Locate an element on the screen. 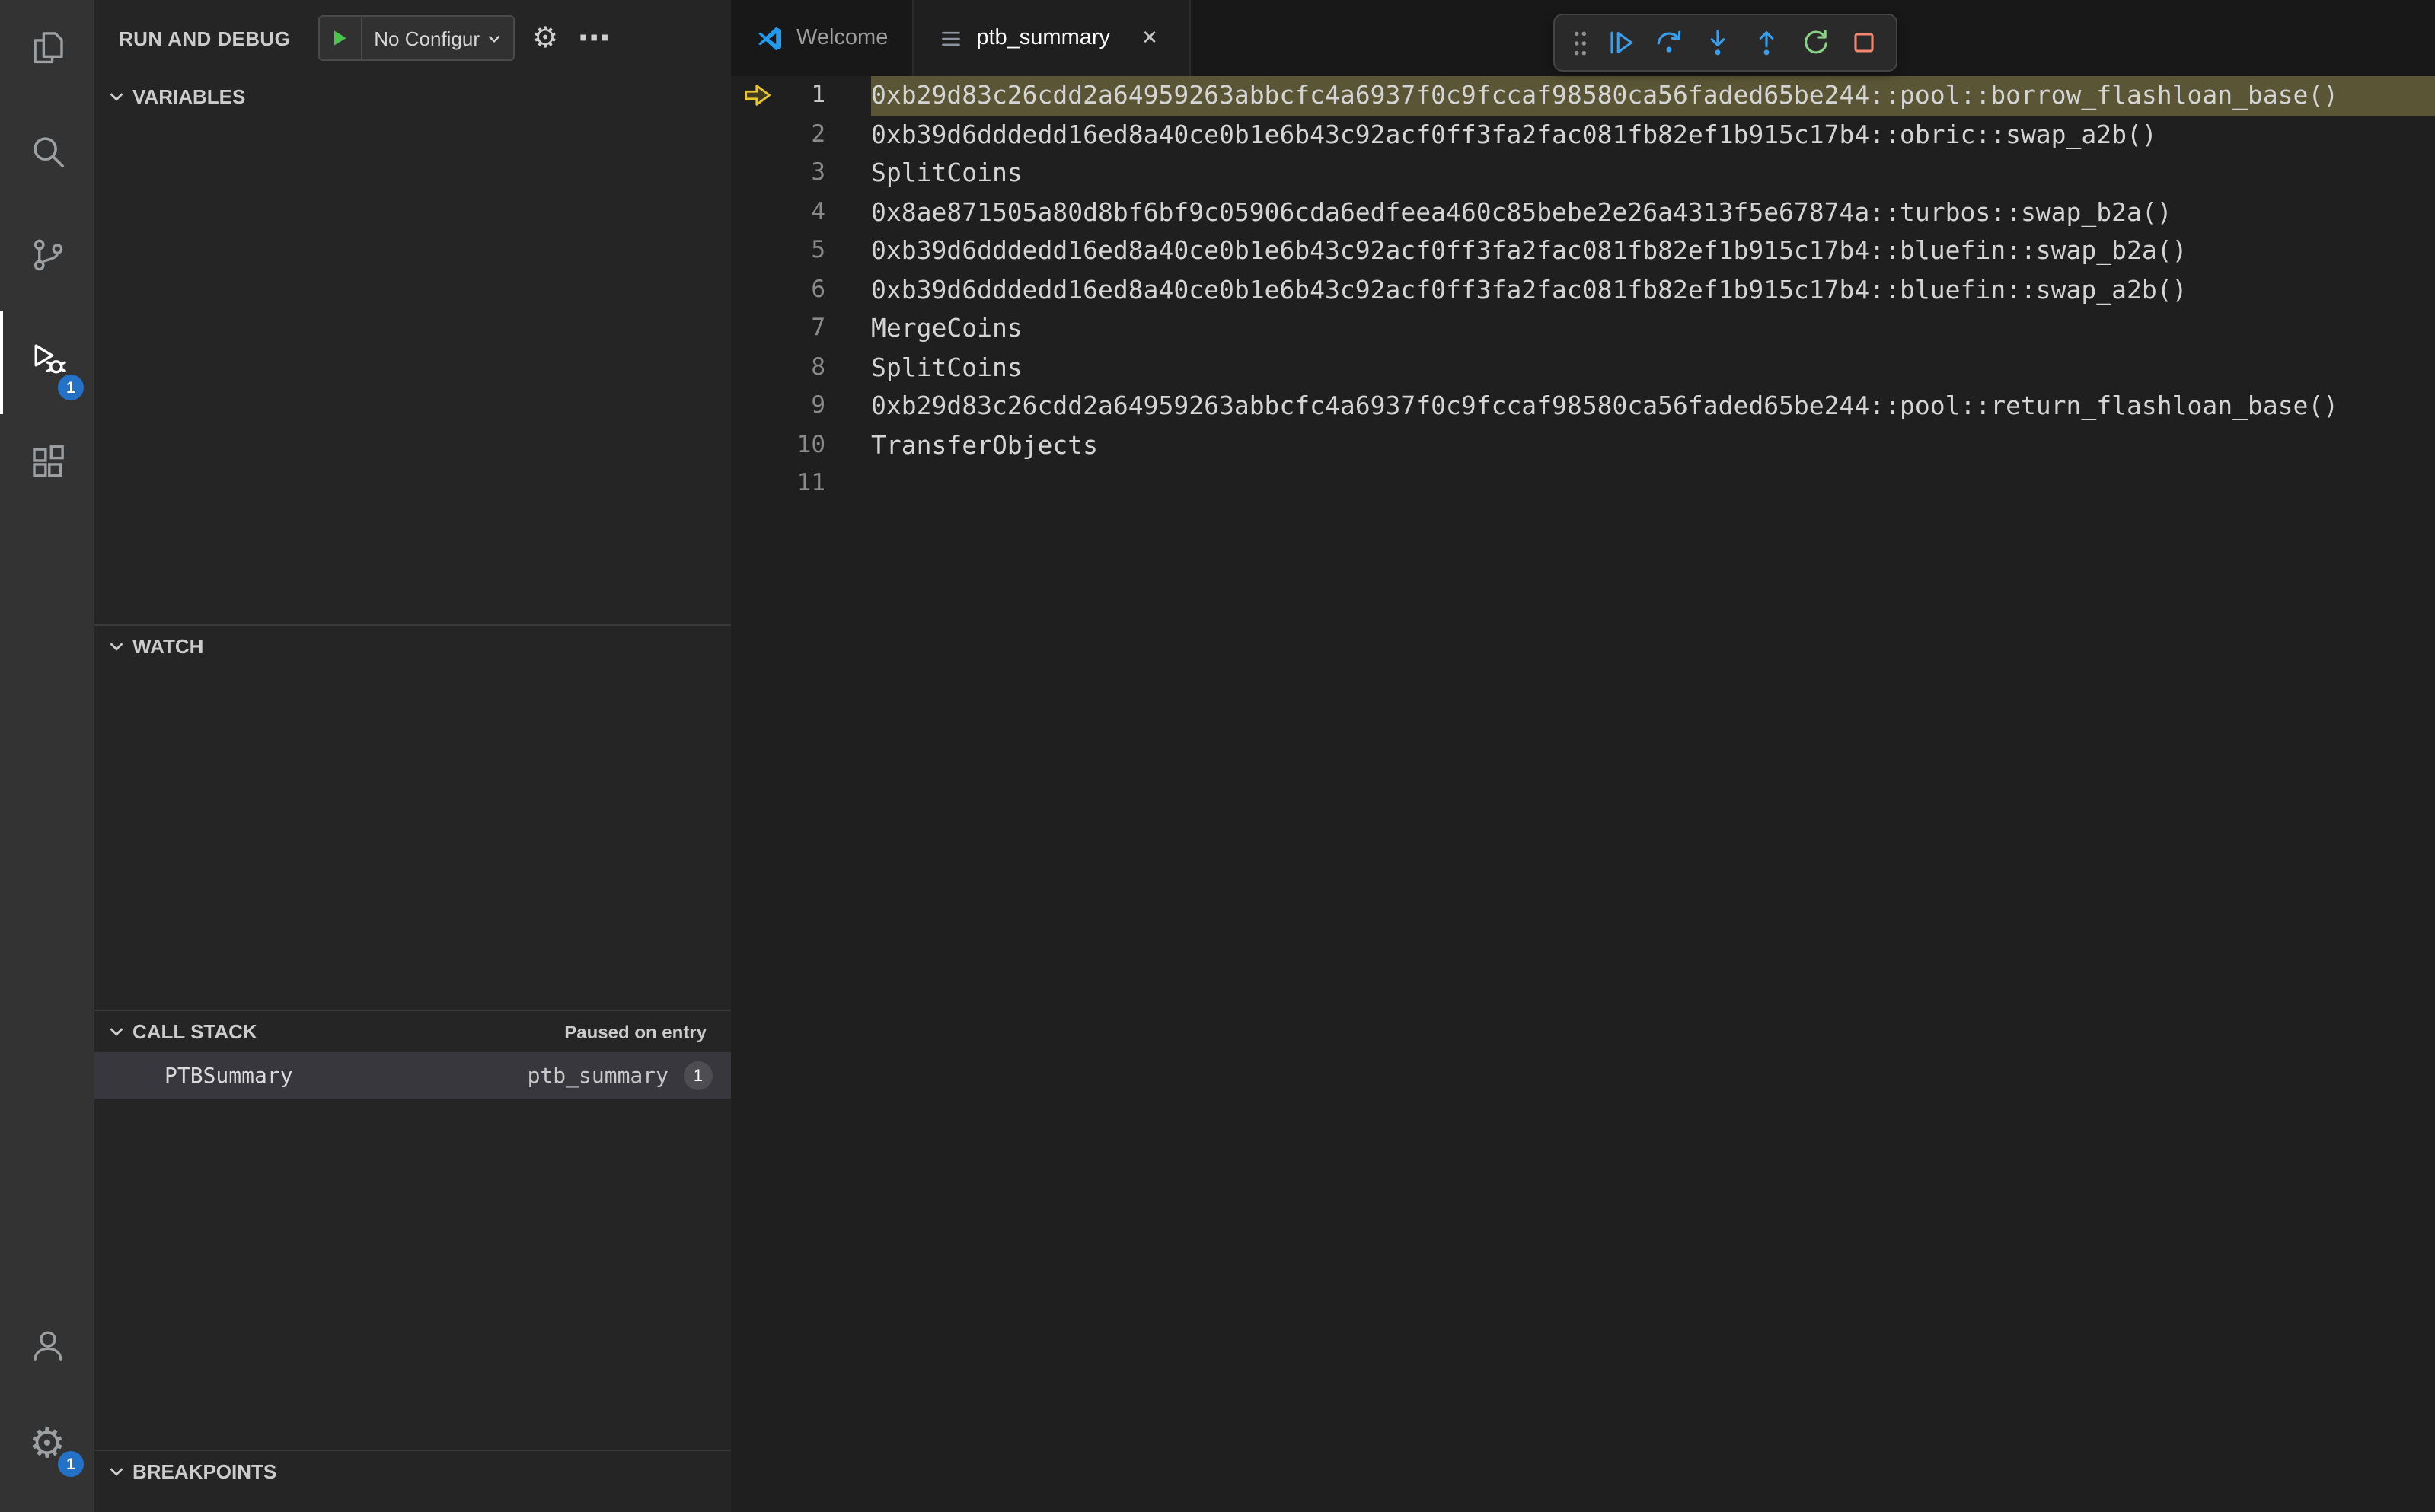  tab-label: ptb_summary is located at coordinates (1043, 38).